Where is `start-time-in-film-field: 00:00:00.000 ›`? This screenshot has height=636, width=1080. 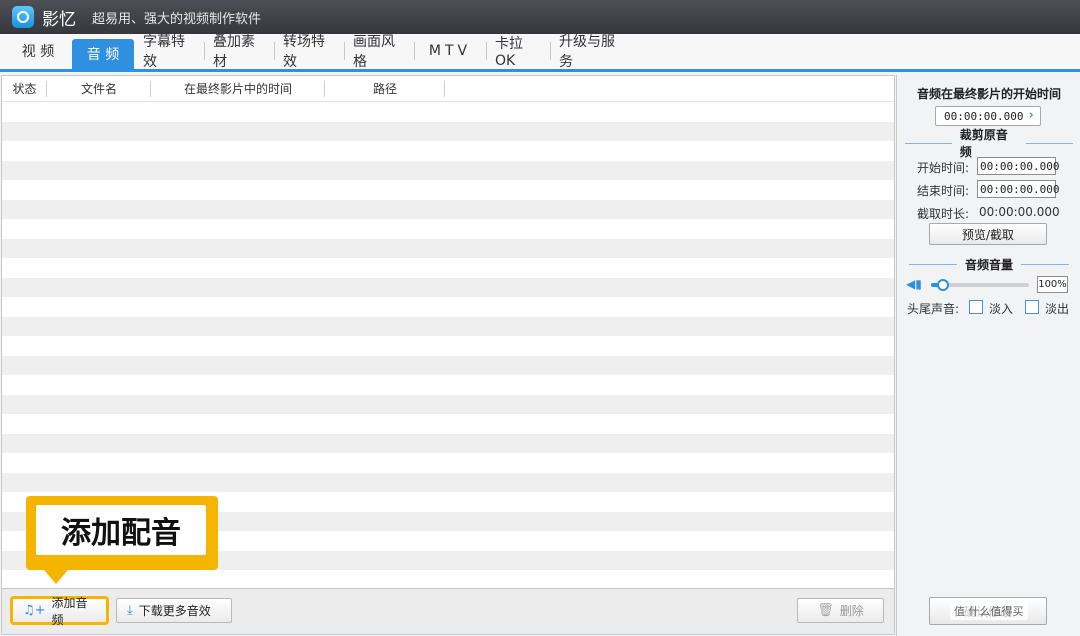 start-time-in-film-field: 00:00:00.000 › is located at coordinates (988, 116).